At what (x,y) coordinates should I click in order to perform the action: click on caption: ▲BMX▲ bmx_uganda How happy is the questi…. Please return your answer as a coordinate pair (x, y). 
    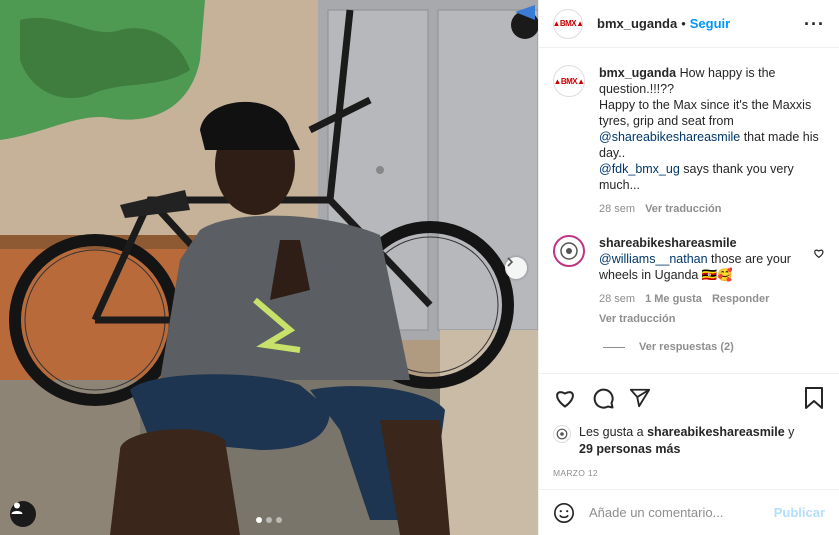
    Looking at the image, I should click on (689, 141).